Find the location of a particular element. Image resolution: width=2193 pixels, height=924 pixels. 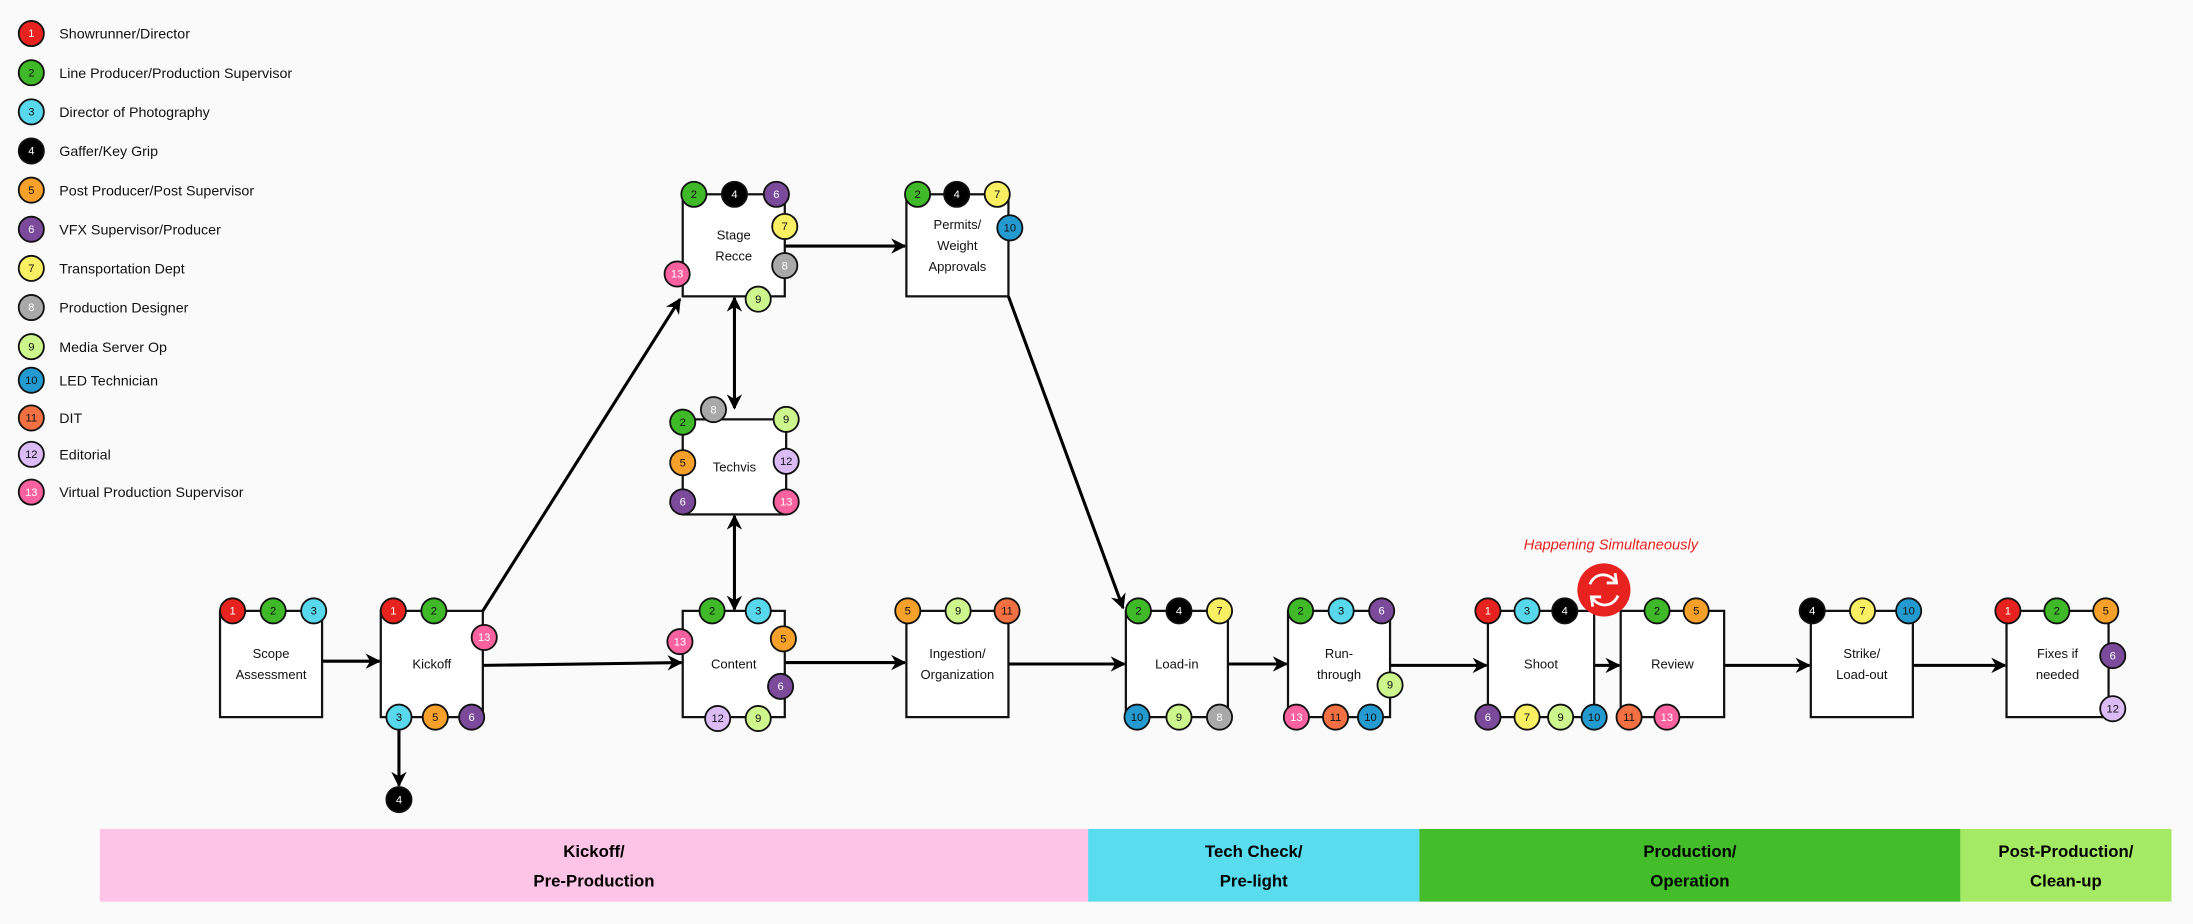

node-scope: Scope Assessment 1 2 3 is located at coordinates (273, 658).